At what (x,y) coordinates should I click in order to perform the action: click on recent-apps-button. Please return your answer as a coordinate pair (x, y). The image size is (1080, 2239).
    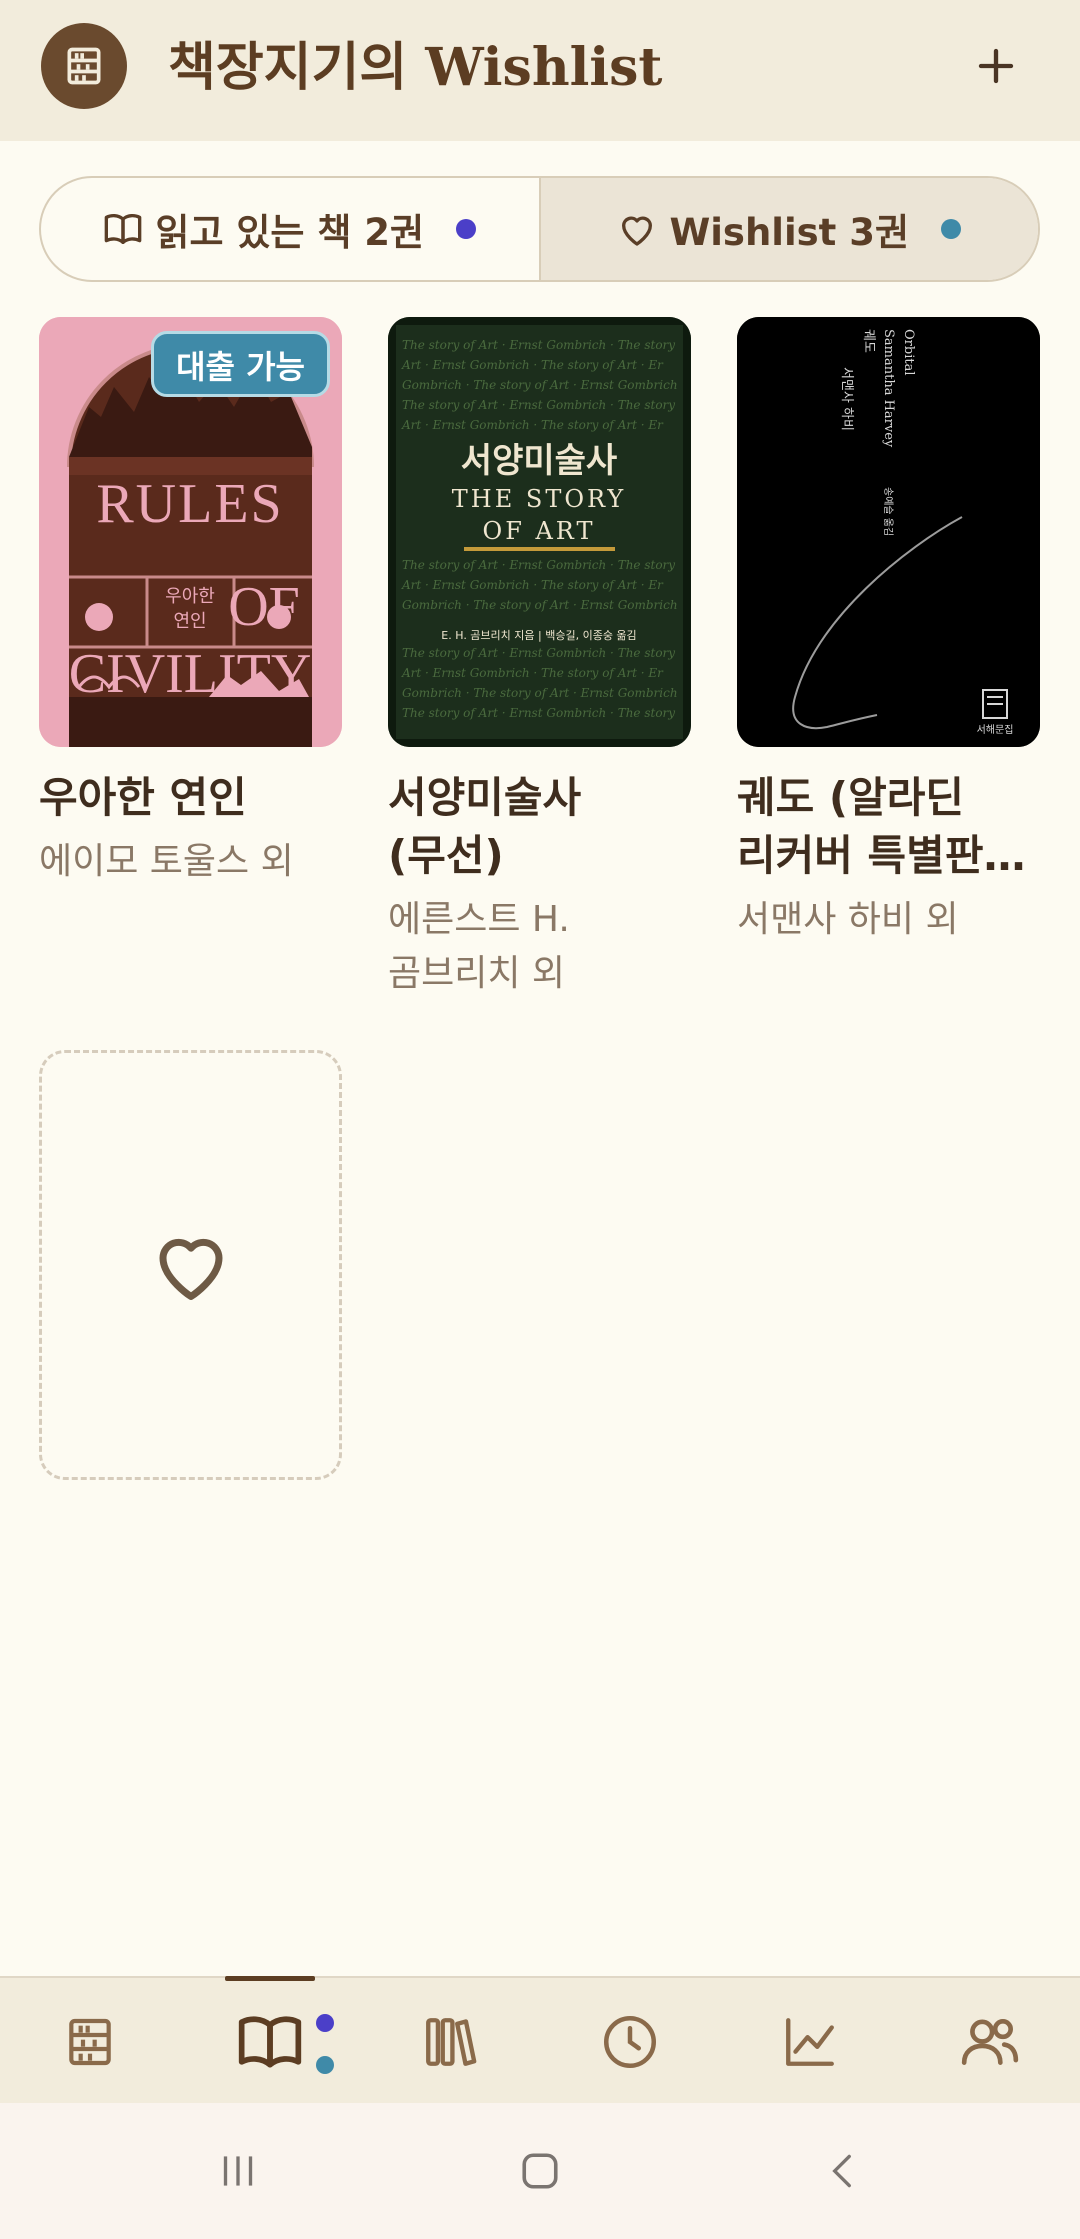
    Looking at the image, I should click on (238, 2171).